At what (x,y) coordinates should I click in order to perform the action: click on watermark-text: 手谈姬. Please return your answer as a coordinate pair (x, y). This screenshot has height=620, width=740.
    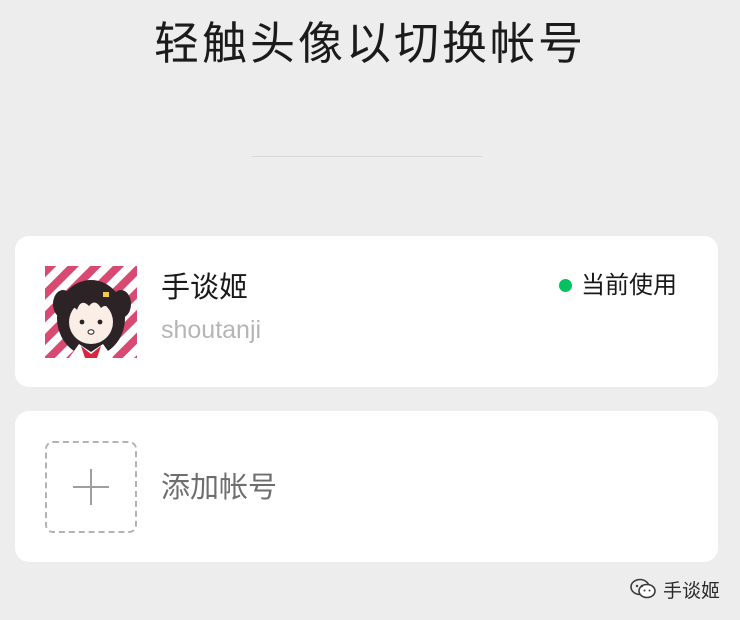
    Looking at the image, I should click on (691, 590).